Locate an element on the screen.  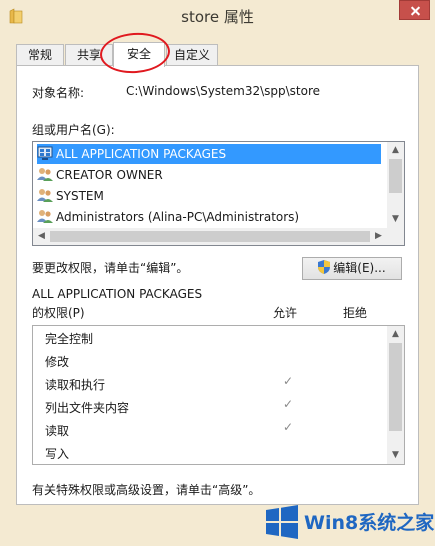
tab-sharing: 共享 is located at coordinates (89, 54).